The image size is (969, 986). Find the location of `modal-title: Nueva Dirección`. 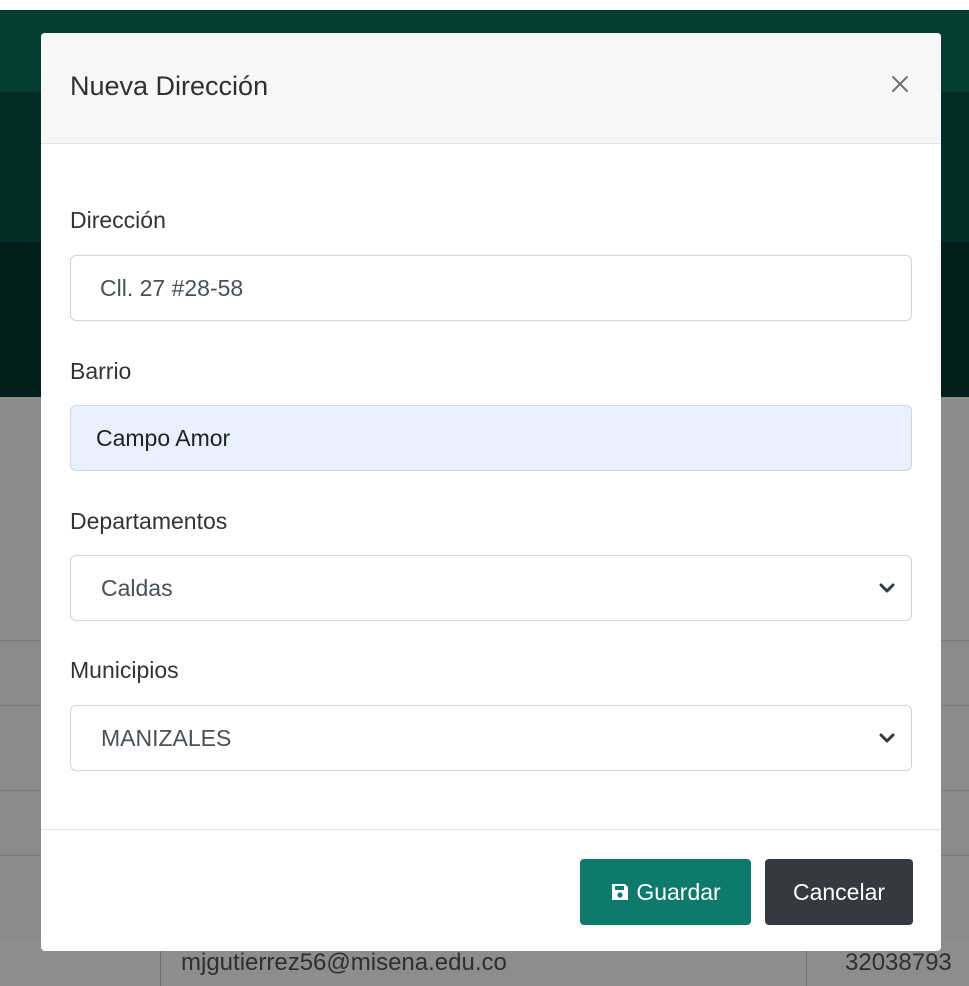

modal-title: Nueva Dirección is located at coordinates (169, 86).